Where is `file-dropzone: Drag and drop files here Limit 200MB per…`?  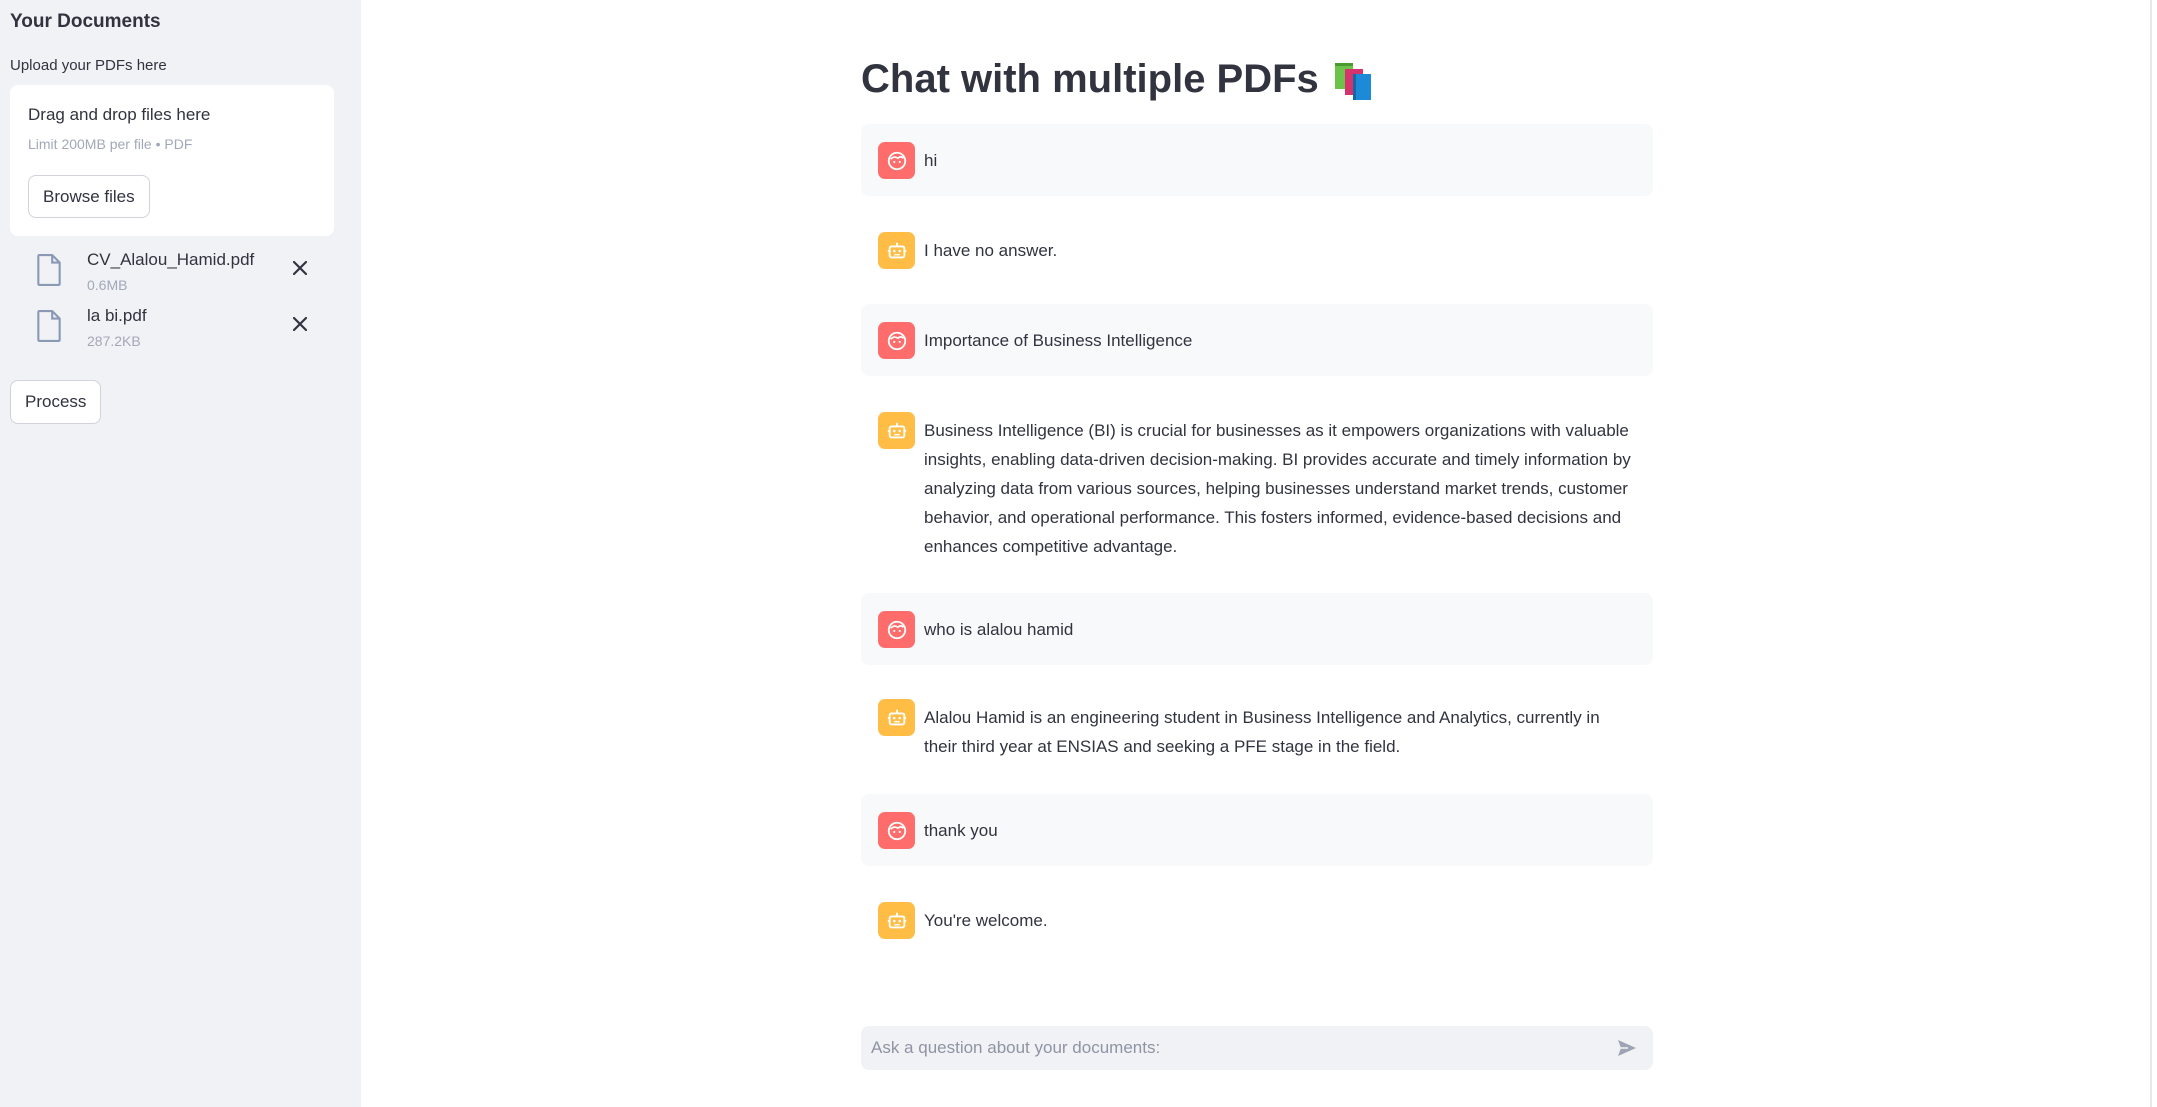 file-dropzone: Drag and drop files here Limit 200MB per… is located at coordinates (172, 160).